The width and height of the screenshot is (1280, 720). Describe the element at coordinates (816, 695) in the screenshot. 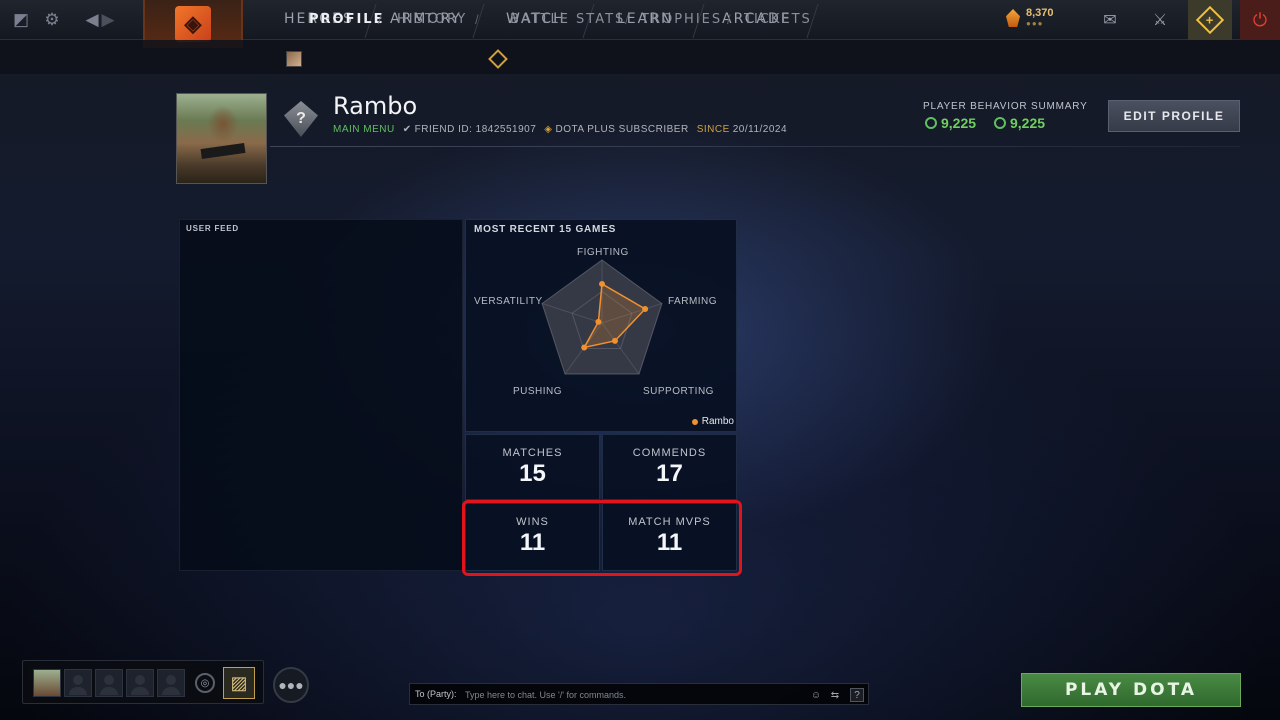

I see `emoji-icon: ☺` at that location.